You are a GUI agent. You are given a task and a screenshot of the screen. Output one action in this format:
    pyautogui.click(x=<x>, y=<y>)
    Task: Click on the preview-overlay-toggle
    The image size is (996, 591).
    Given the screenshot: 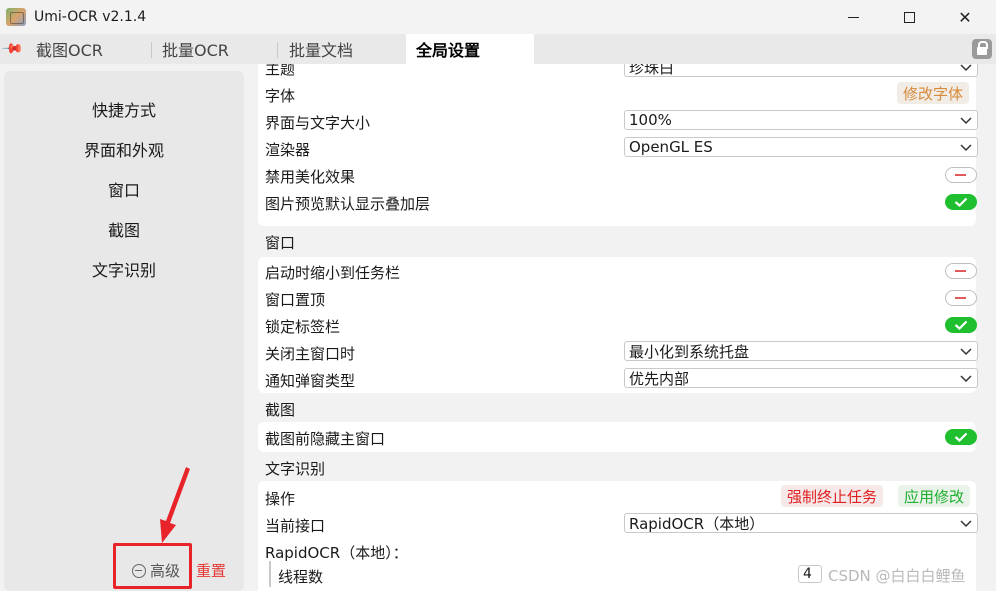 What is the action you would take?
    pyautogui.click(x=961, y=202)
    